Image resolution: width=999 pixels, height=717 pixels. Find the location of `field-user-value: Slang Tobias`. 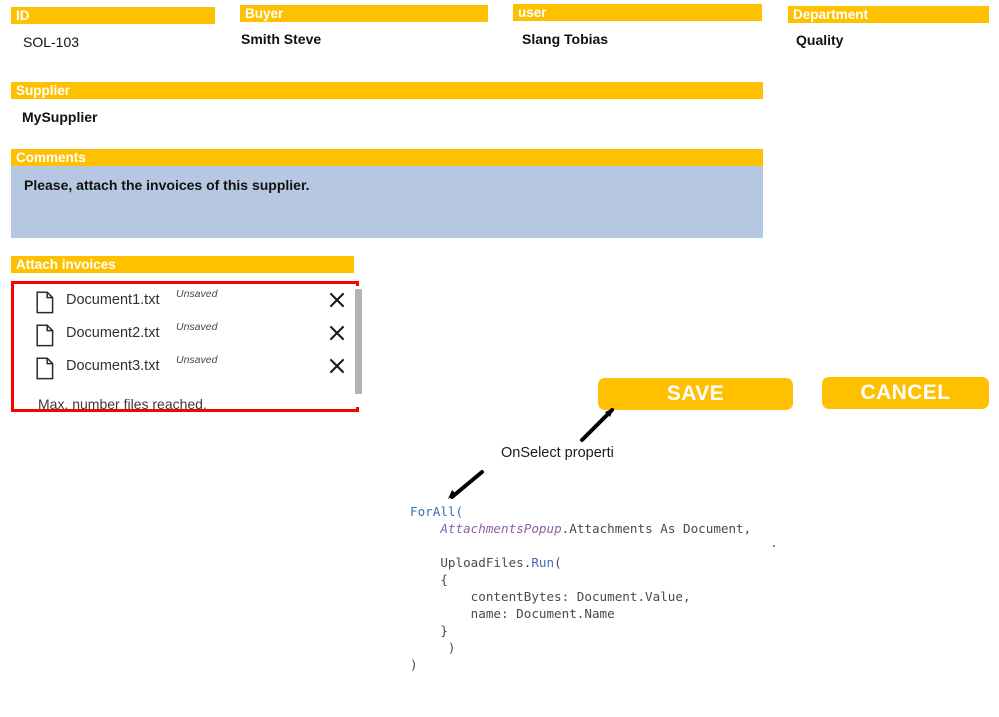

field-user-value: Slang Tobias is located at coordinates (565, 39).